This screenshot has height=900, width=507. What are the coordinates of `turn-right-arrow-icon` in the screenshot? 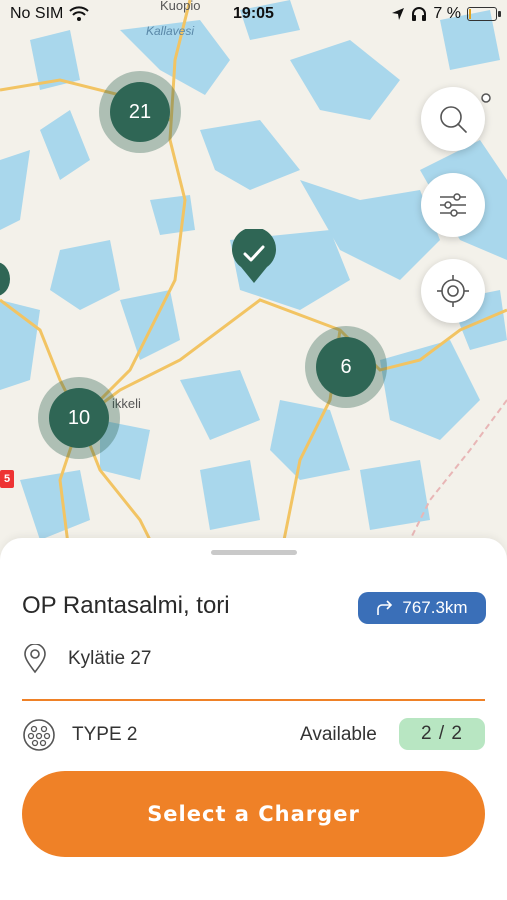 It's located at (385, 607).